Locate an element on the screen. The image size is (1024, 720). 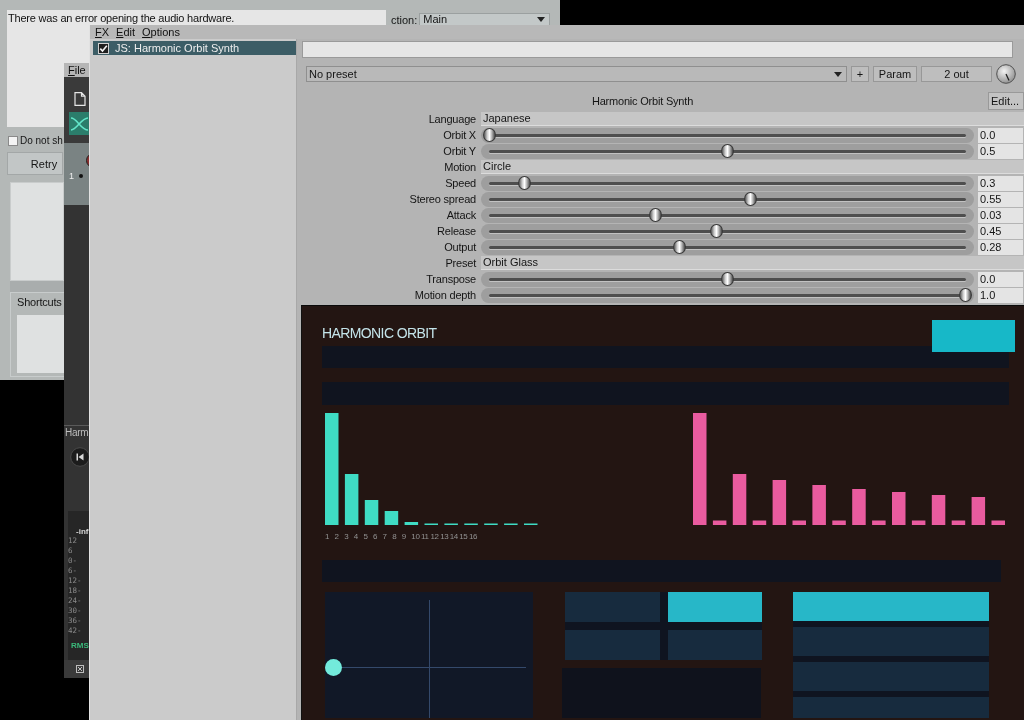
peak-readout: -inf is located at coordinates (82, 531).